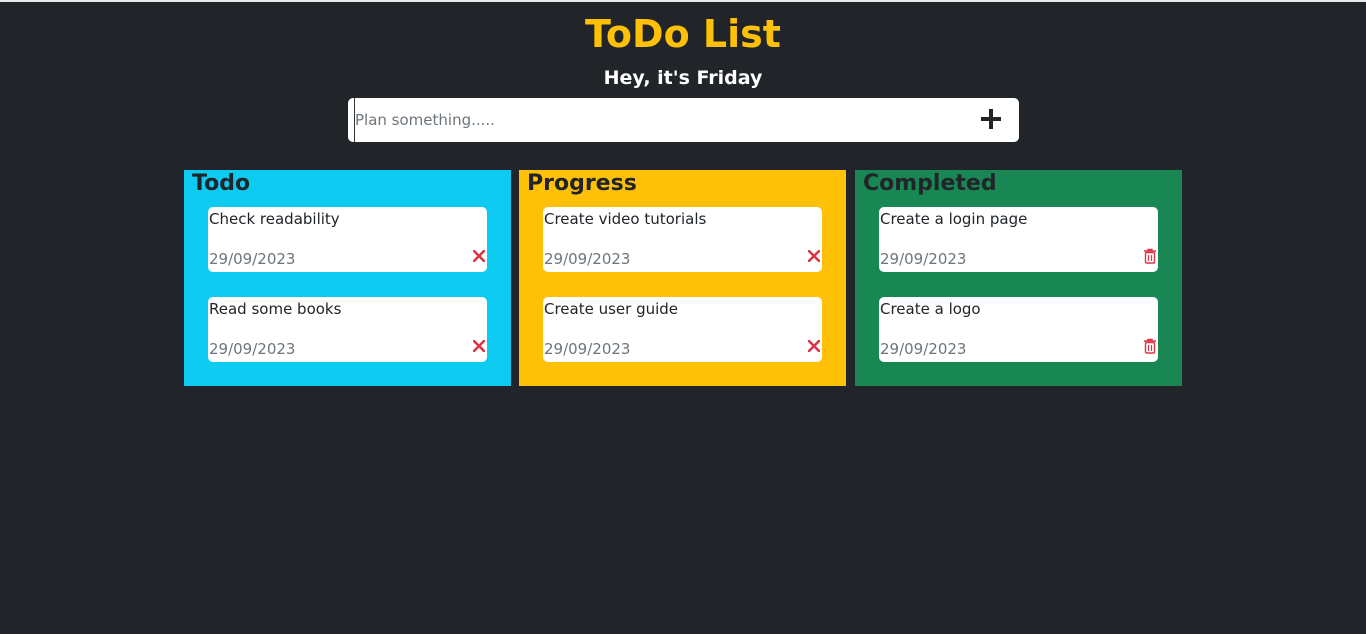  Describe the element at coordinates (274, 219) in the screenshot. I see `task-text: Check readability` at that location.